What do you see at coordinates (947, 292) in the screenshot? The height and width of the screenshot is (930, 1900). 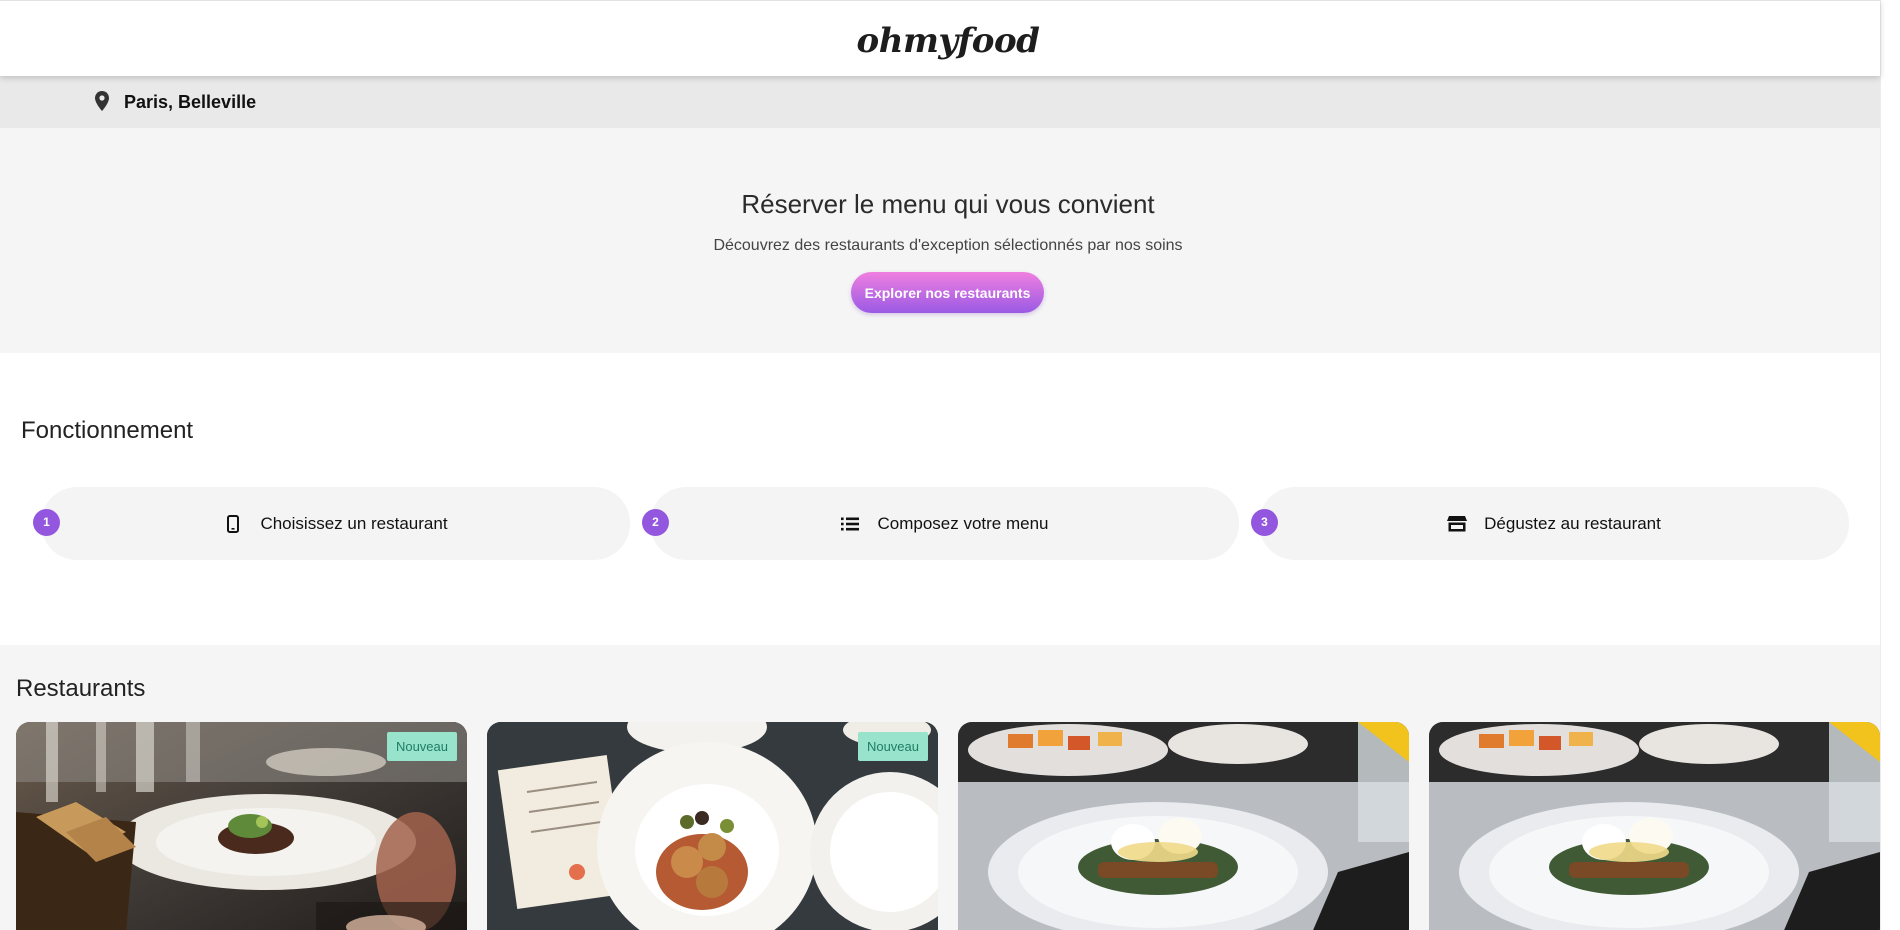 I see `explore-restaurants-button: Explorer nos restaurants` at bounding box center [947, 292].